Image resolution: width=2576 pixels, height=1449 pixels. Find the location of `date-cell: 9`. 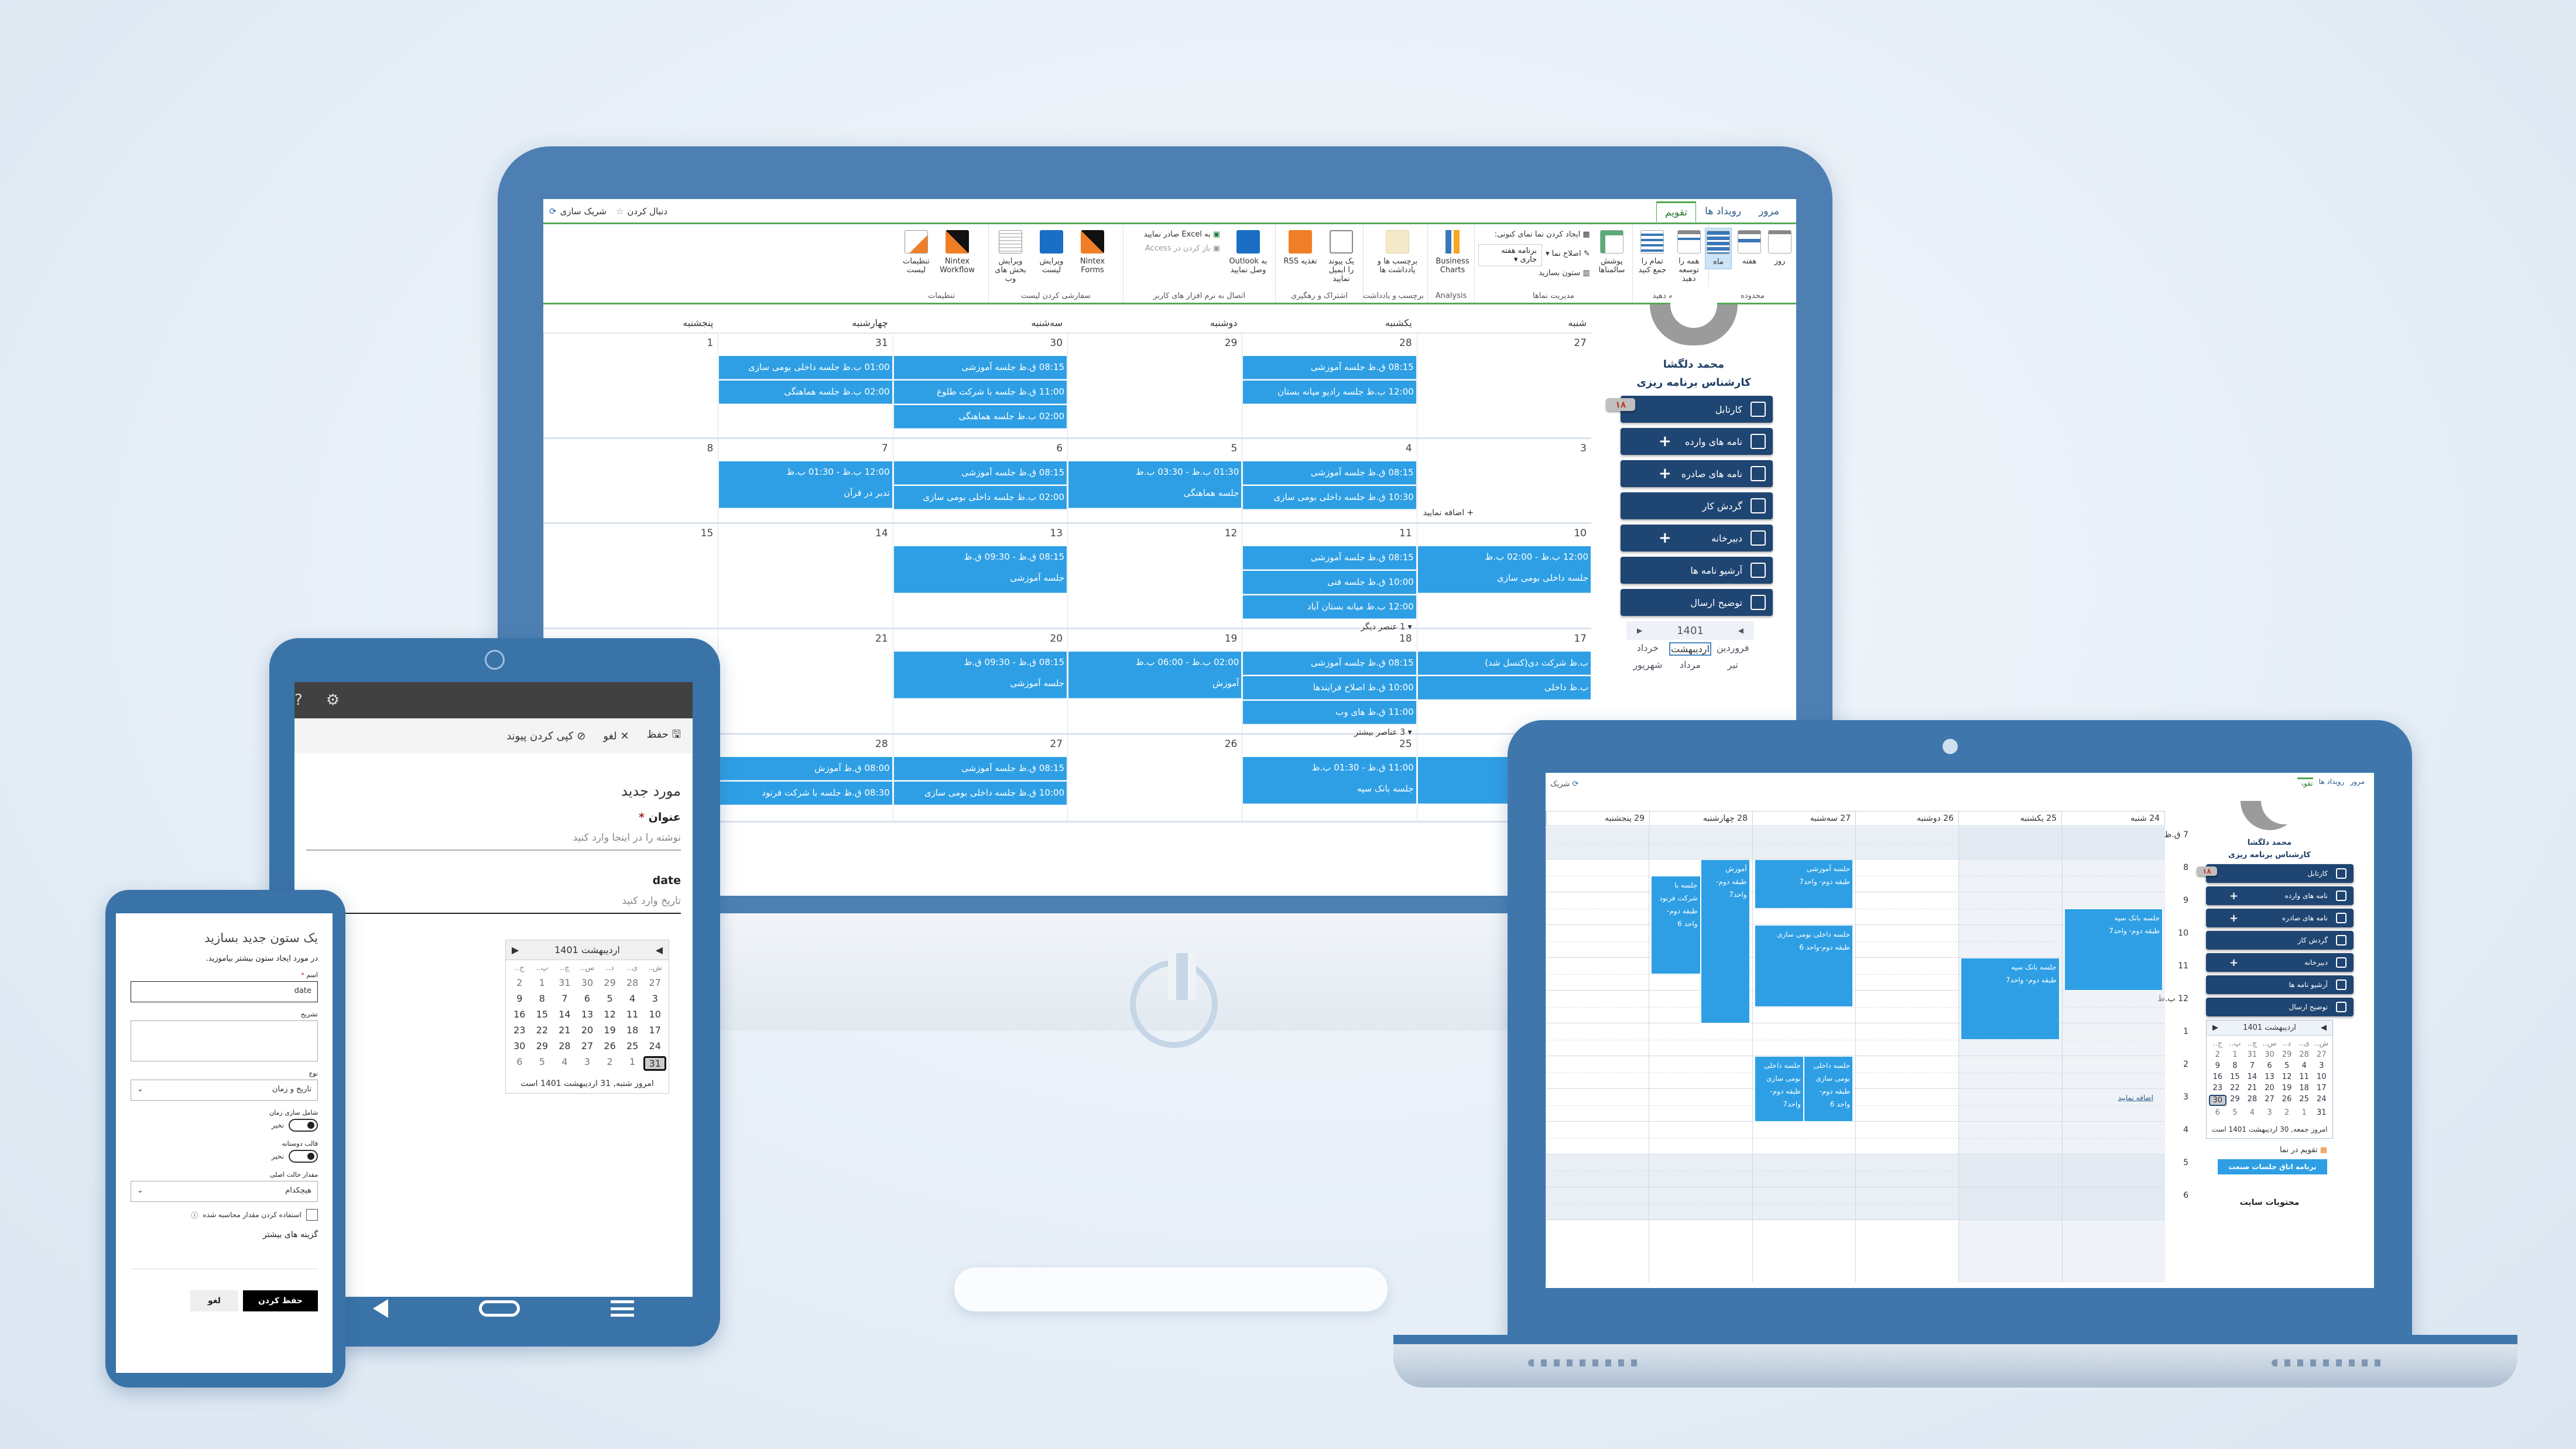

date-cell: 9 is located at coordinates (2217, 1065).